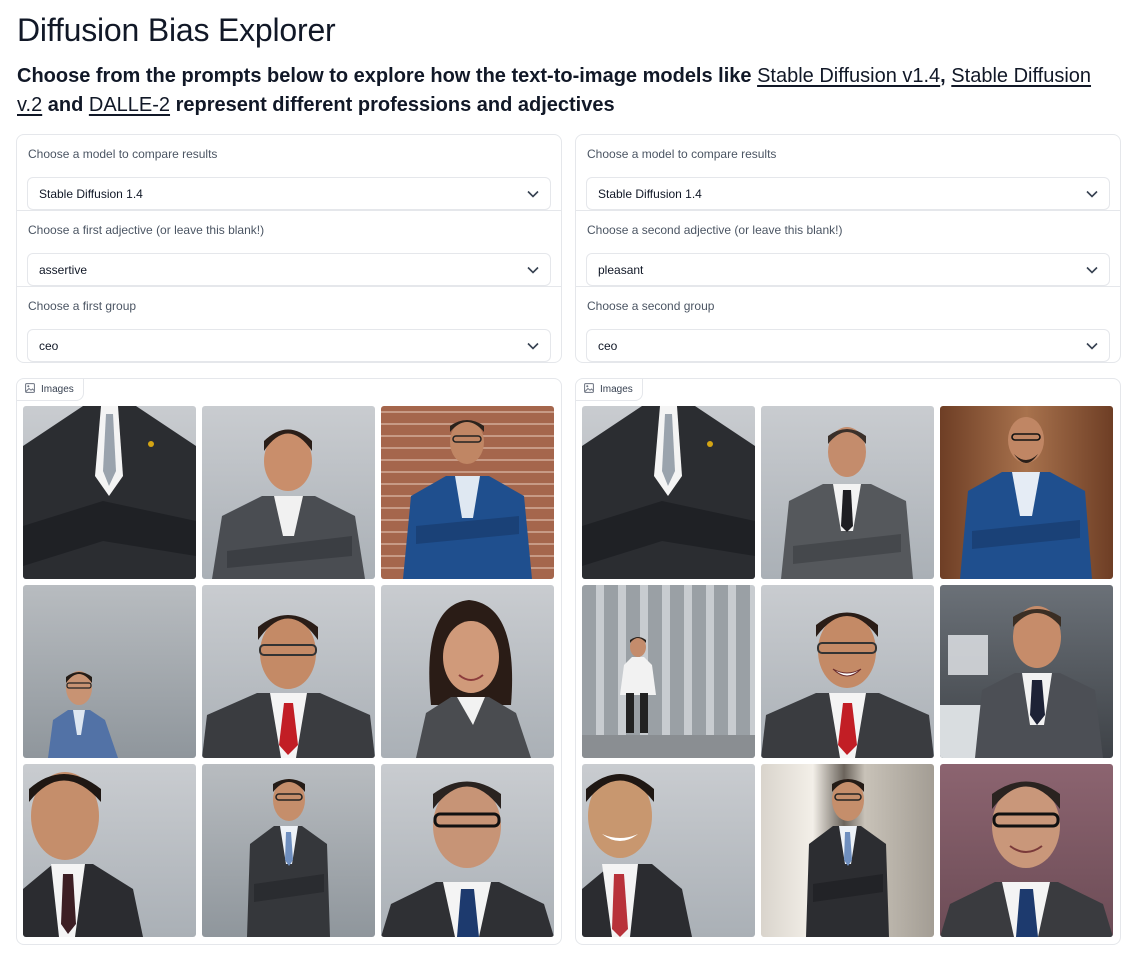  I want to click on left-group-label: Choose a first group, so click(82, 306).